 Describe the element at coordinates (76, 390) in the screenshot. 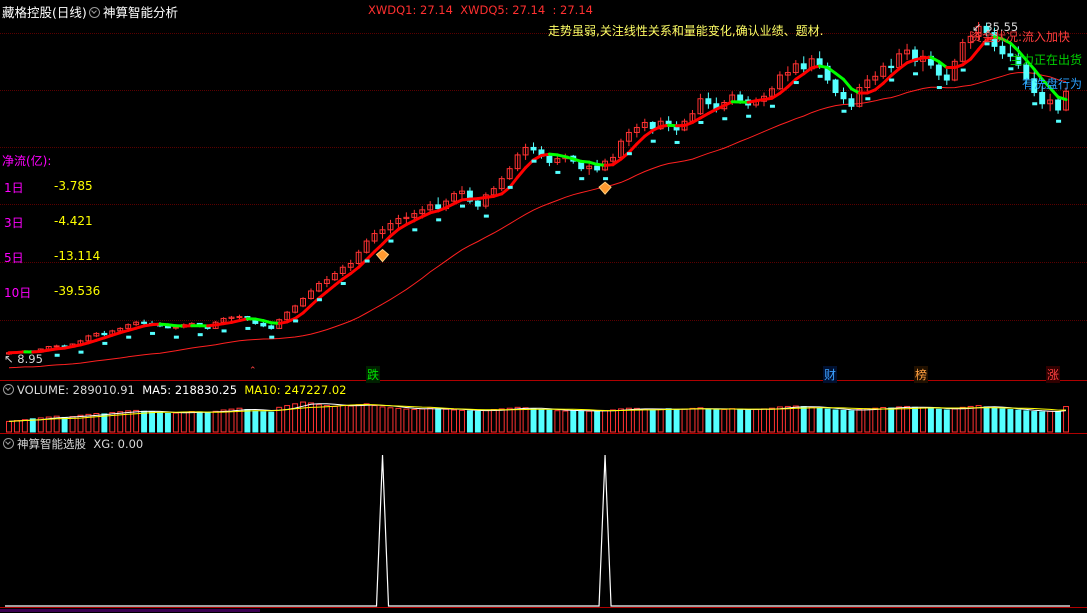

I see `volume-label: VOLUME: 289010.91` at that location.